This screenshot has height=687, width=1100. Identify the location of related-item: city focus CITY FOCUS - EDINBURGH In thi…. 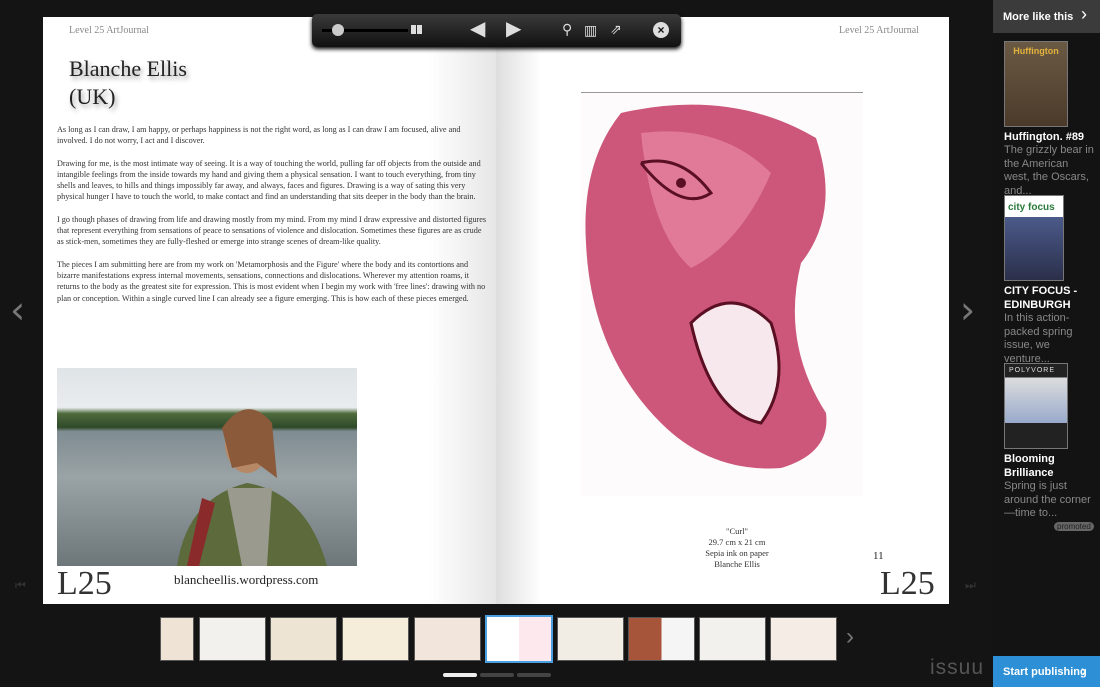
(1049, 280).